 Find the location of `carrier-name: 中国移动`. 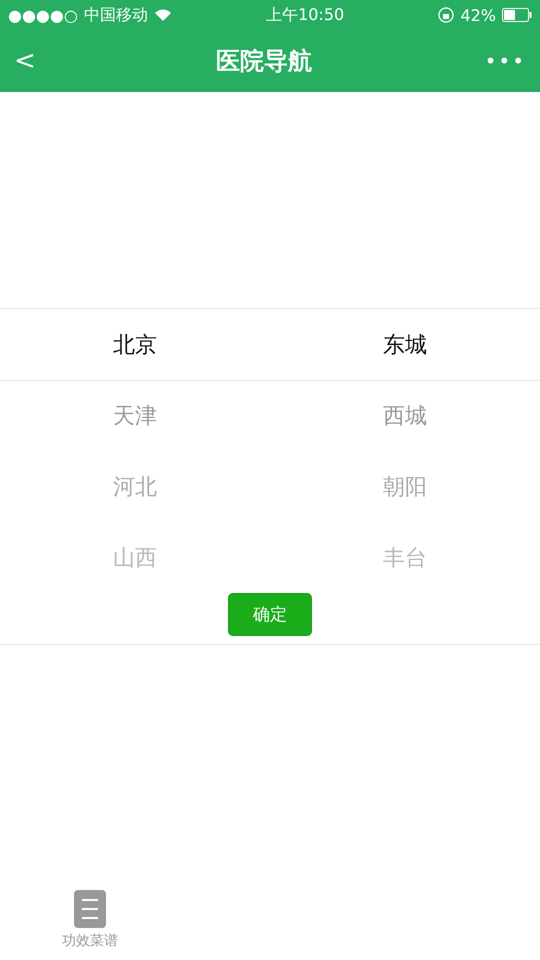

carrier-name: 中国移动 is located at coordinates (116, 15).